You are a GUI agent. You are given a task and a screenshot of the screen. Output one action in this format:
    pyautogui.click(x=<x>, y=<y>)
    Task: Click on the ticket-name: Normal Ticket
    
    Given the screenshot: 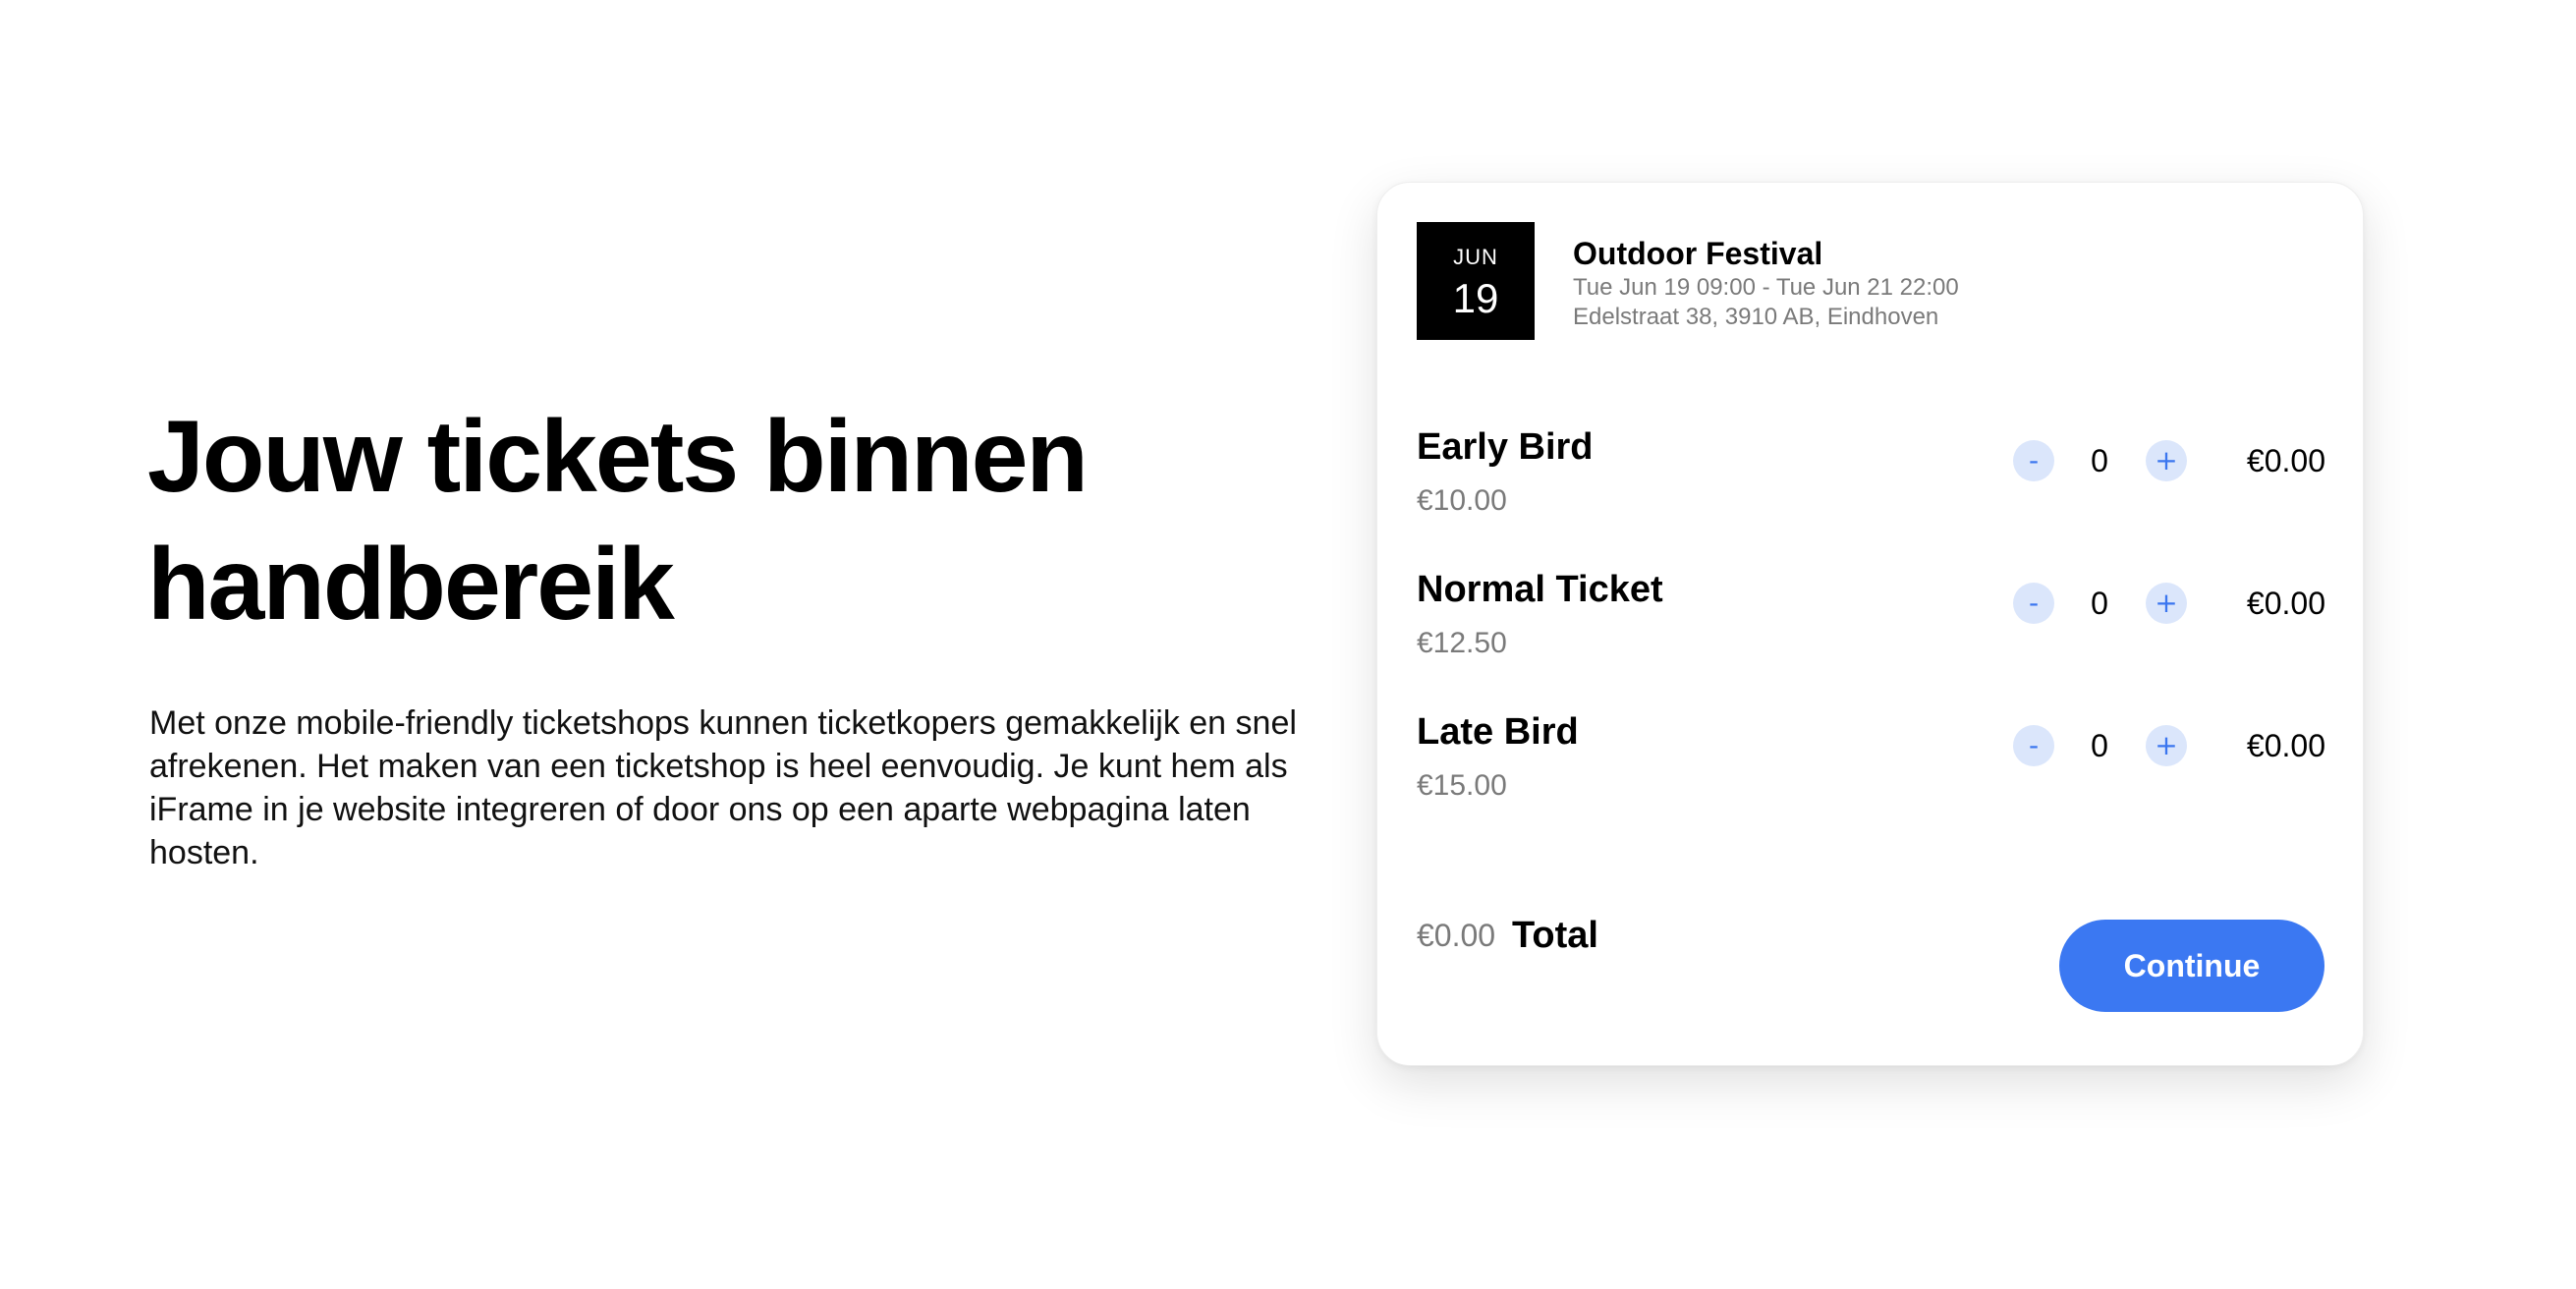 What is the action you would take?
    pyautogui.click(x=1540, y=589)
    